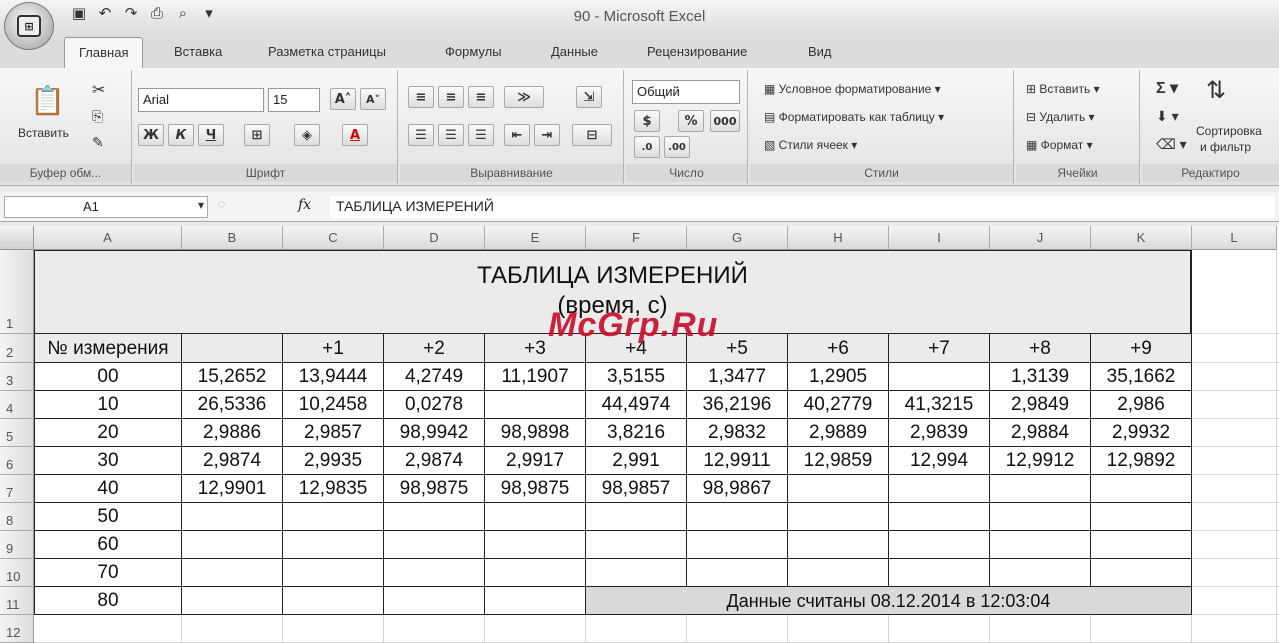 The image size is (1279, 643). Describe the element at coordinates (17, 517) in the screenshot. I see `row-header-8: 8` at that location.